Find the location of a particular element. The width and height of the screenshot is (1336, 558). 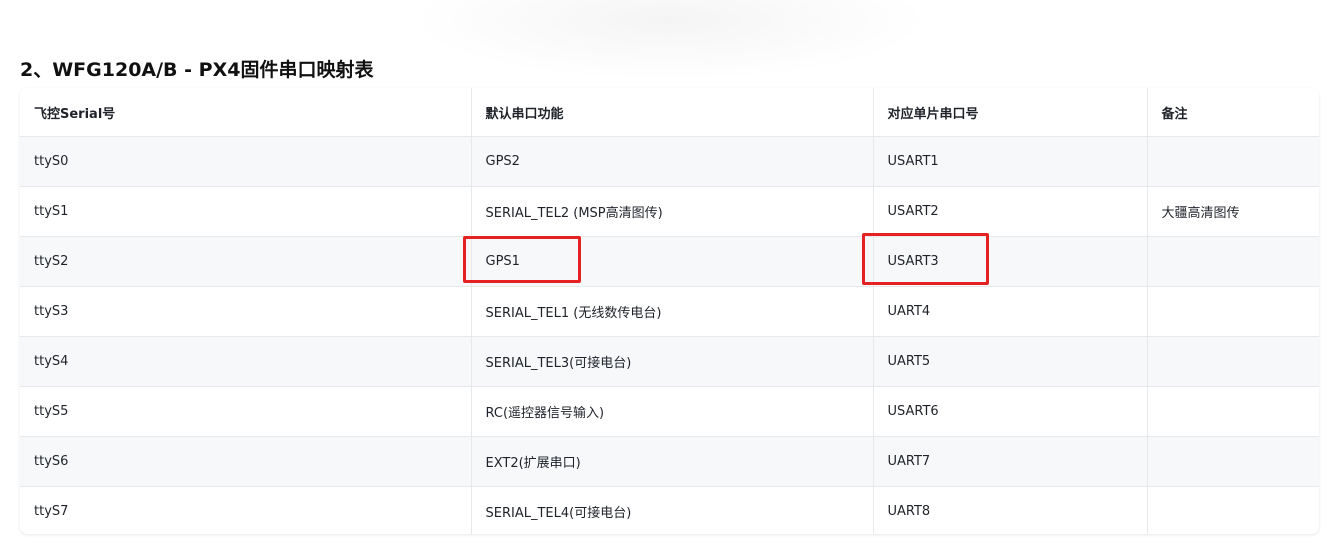

column-header-function: 默认串口功能 is located at coordinates (672, 112).